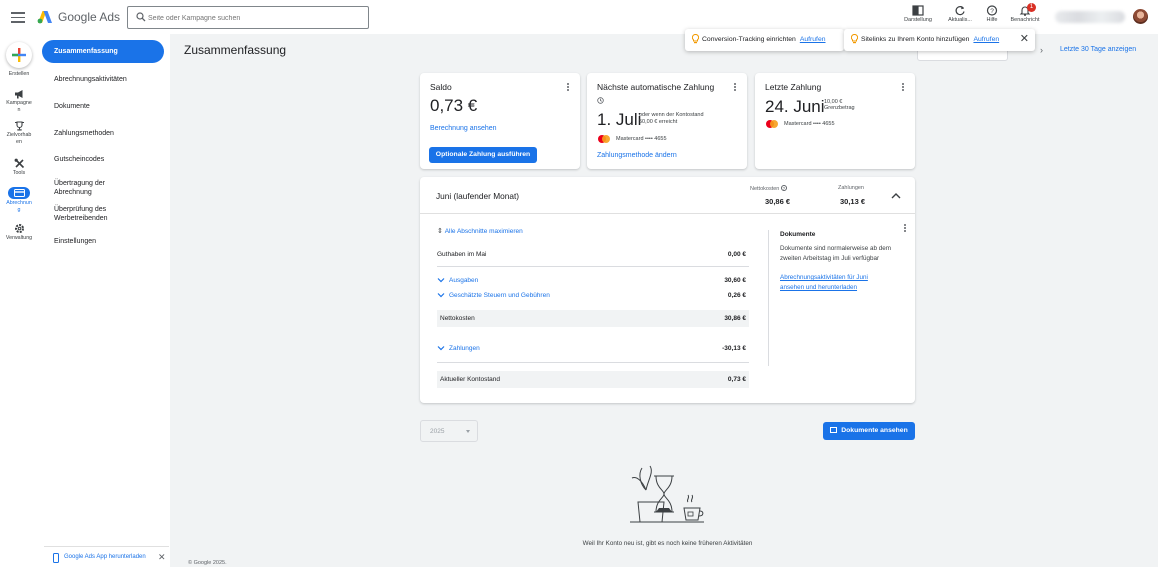 The width and height of the screenshot is (1158, 567). What do you see at coordinates (19, 106) in the screenshot?
I see `rail-label-campaigns: Kampagne n` at bounding box center [19, 106].